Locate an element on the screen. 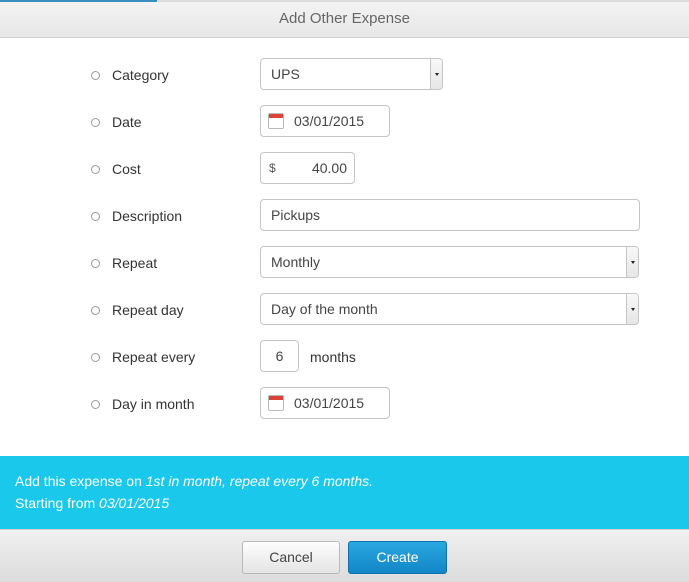 The height and width of the screenshot is (582, 689). summary-schedule: 1st in month, repeat every 6 months. is located at coordinates (259, 481).